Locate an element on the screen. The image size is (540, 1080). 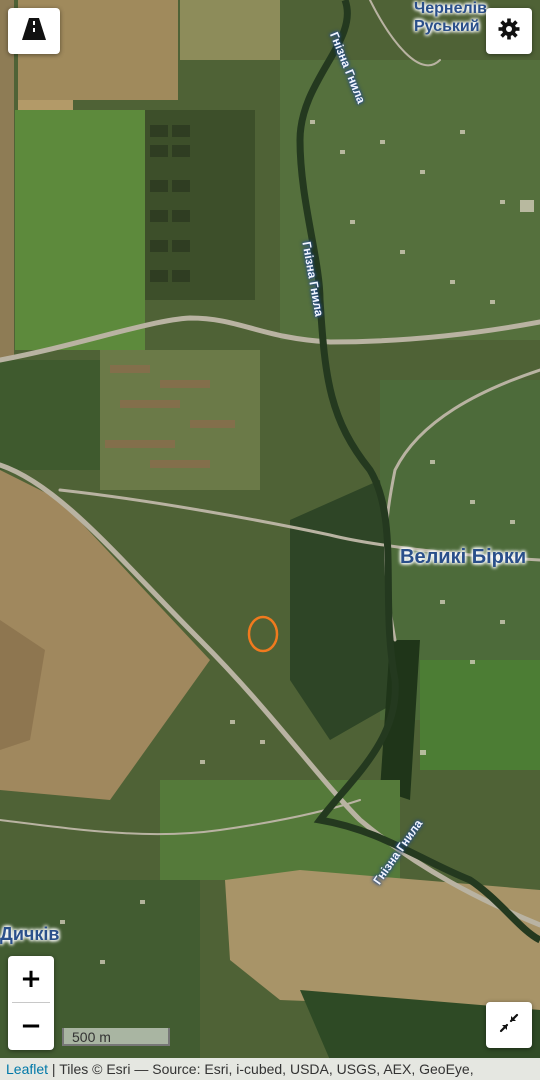
roads-toggle-button is located at coordinates (34, 31).